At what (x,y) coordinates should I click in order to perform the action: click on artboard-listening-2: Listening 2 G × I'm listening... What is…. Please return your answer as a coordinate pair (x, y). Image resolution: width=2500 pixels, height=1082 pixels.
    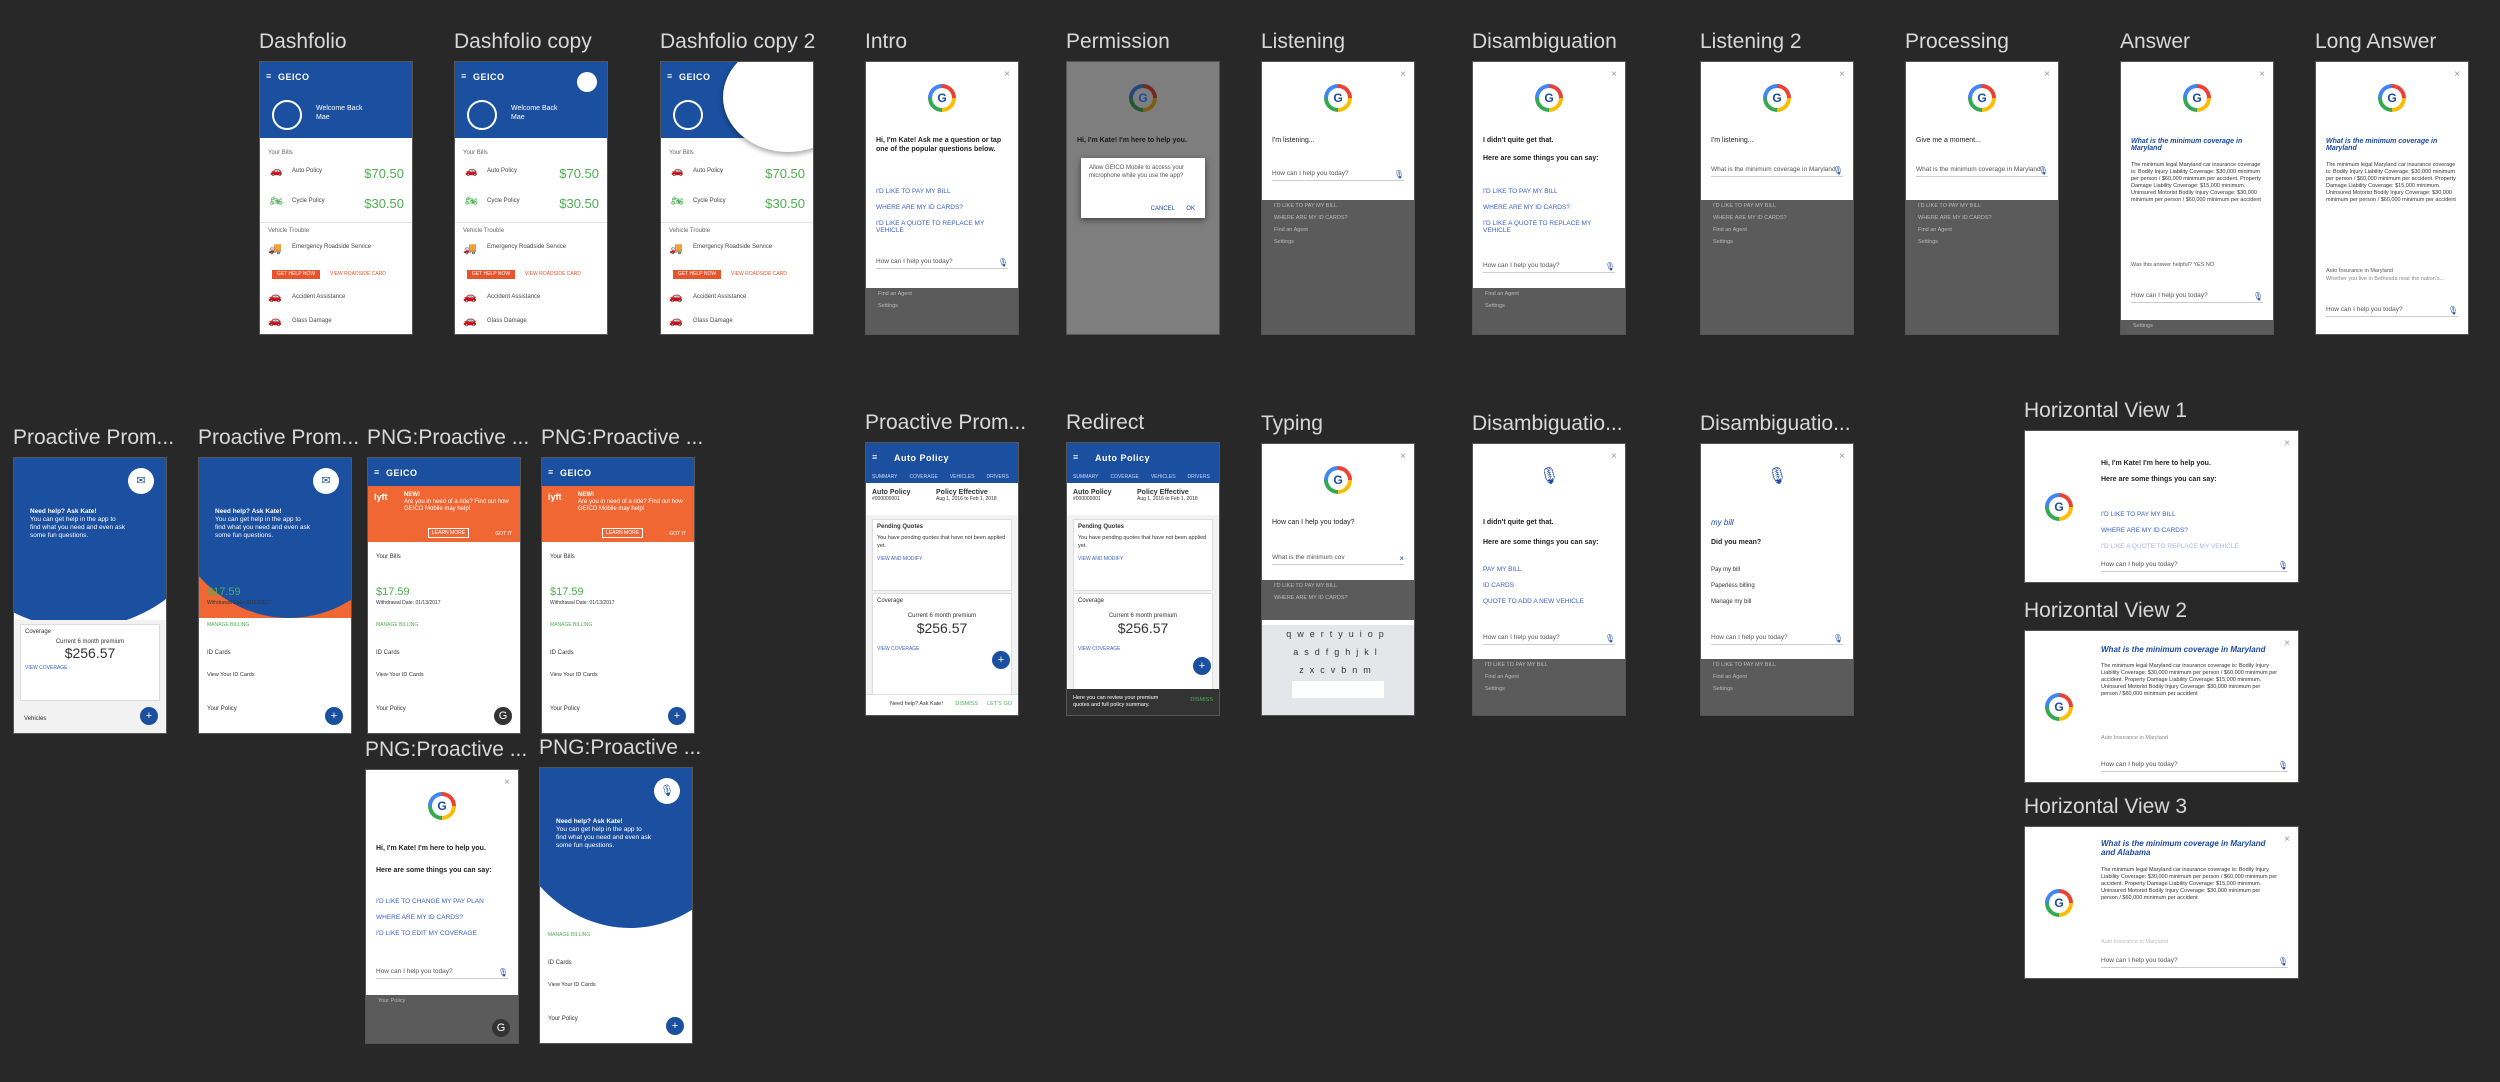
    Looking at the image, I should click on (1777, 182).